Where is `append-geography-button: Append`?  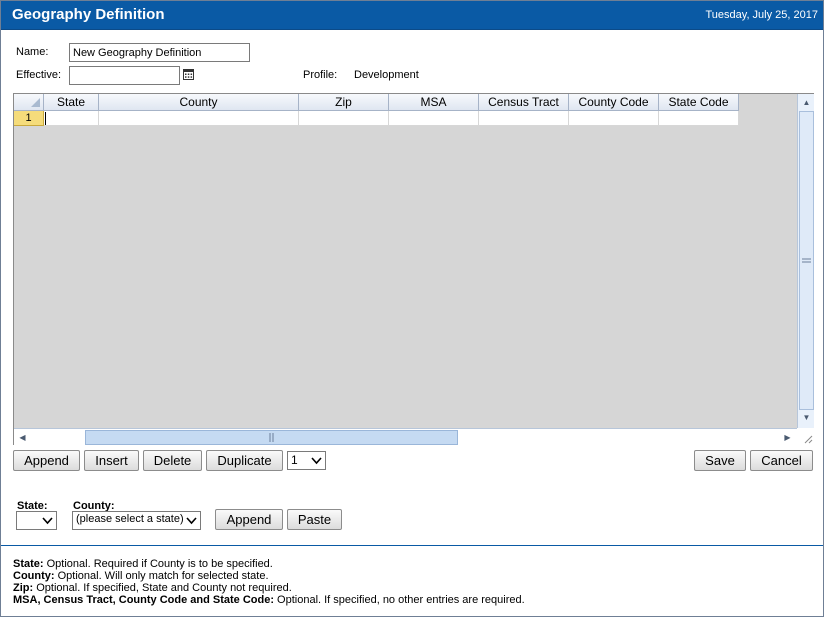
append-geography-button: Append is located at coordinates (249, 519).